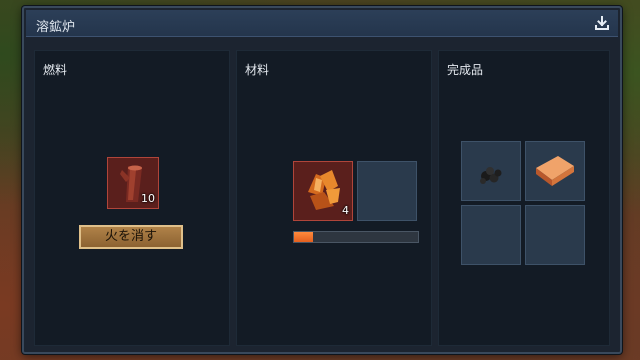 This screenshot has height=360, width=640. Describe the element at coordinates (465, 70) in the screenshot. I see `output-header: 完成品` at that location.